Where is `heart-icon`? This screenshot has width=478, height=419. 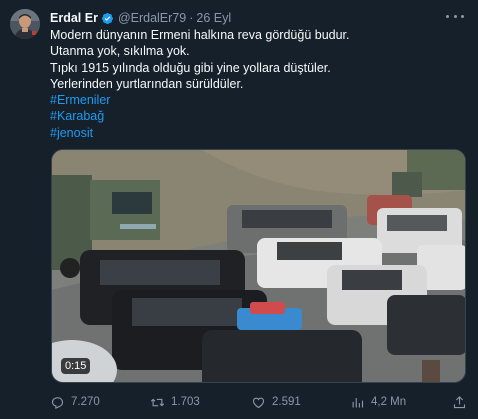 heart-icon is located at coordinates (258, 402).